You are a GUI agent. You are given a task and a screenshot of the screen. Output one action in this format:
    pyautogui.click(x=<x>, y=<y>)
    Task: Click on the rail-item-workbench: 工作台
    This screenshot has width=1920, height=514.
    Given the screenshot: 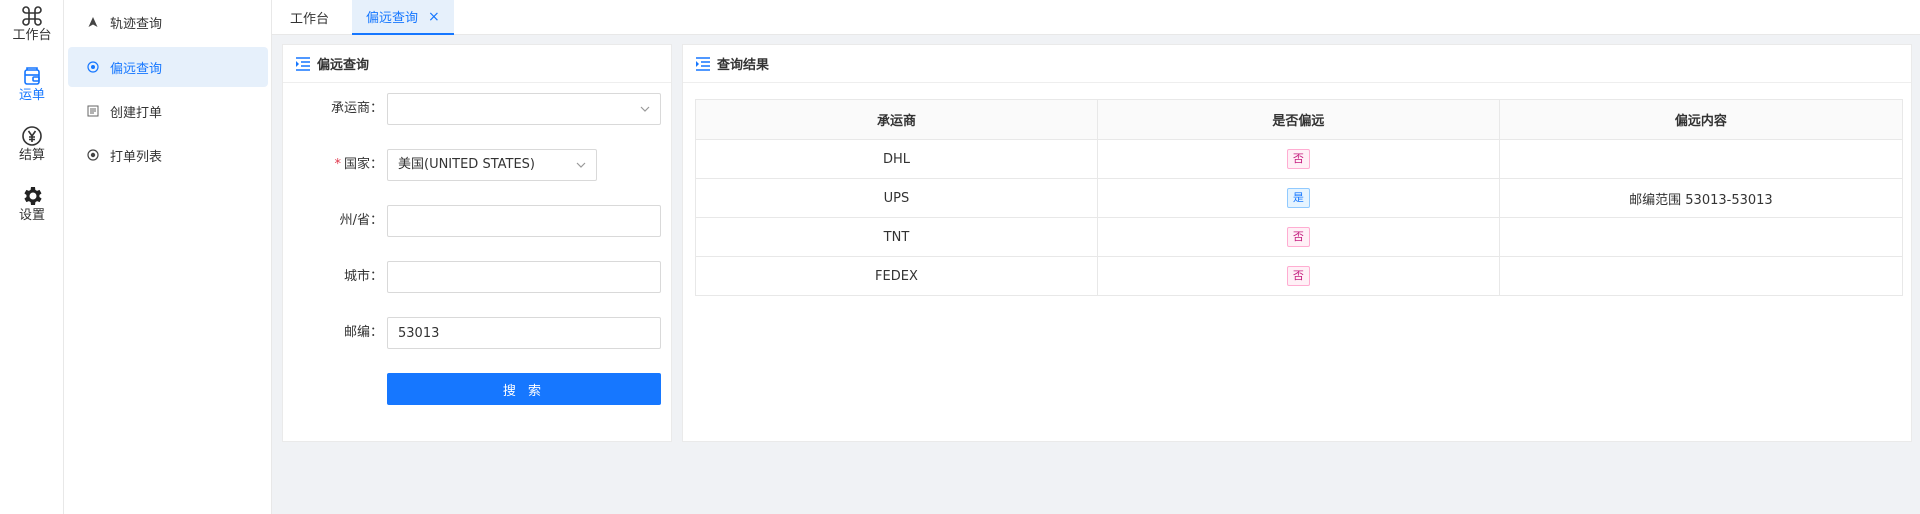 What is the action you would take?
    pyautogui.click(x=32, y=24)
    